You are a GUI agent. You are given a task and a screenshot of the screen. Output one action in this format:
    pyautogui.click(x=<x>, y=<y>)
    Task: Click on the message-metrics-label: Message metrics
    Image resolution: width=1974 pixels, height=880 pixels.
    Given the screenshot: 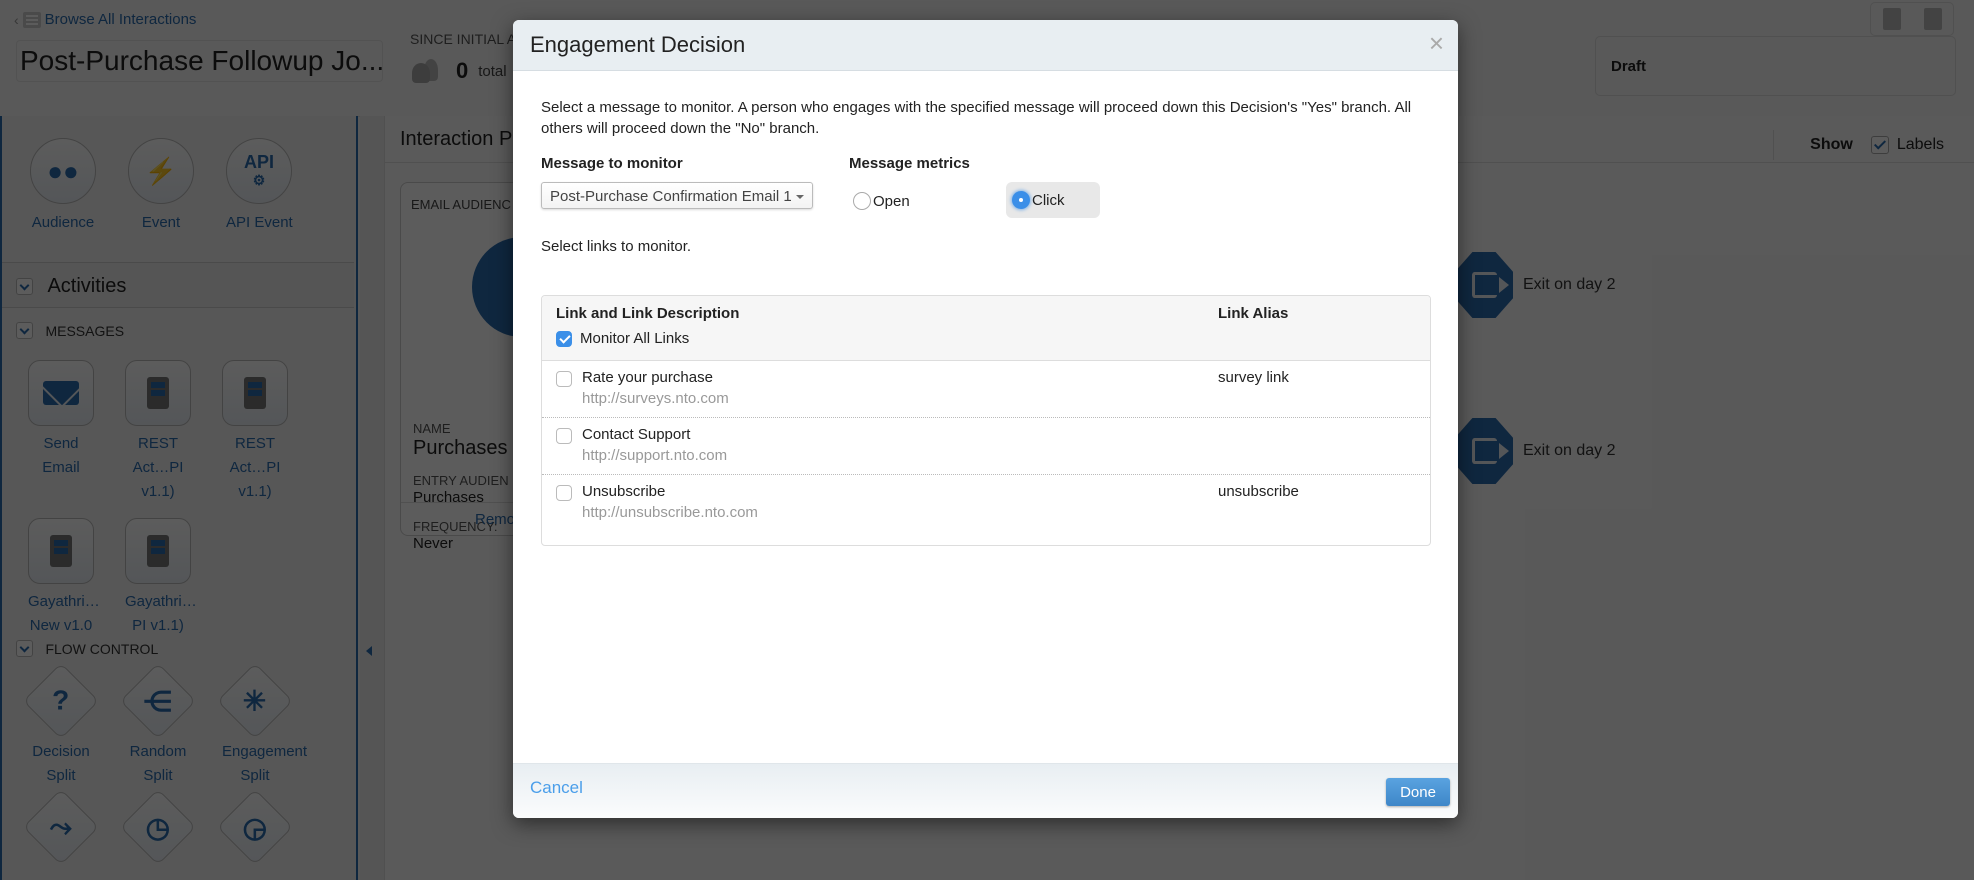 What is the action you would take?
    pyautogui.click(x=909, y=163)
    